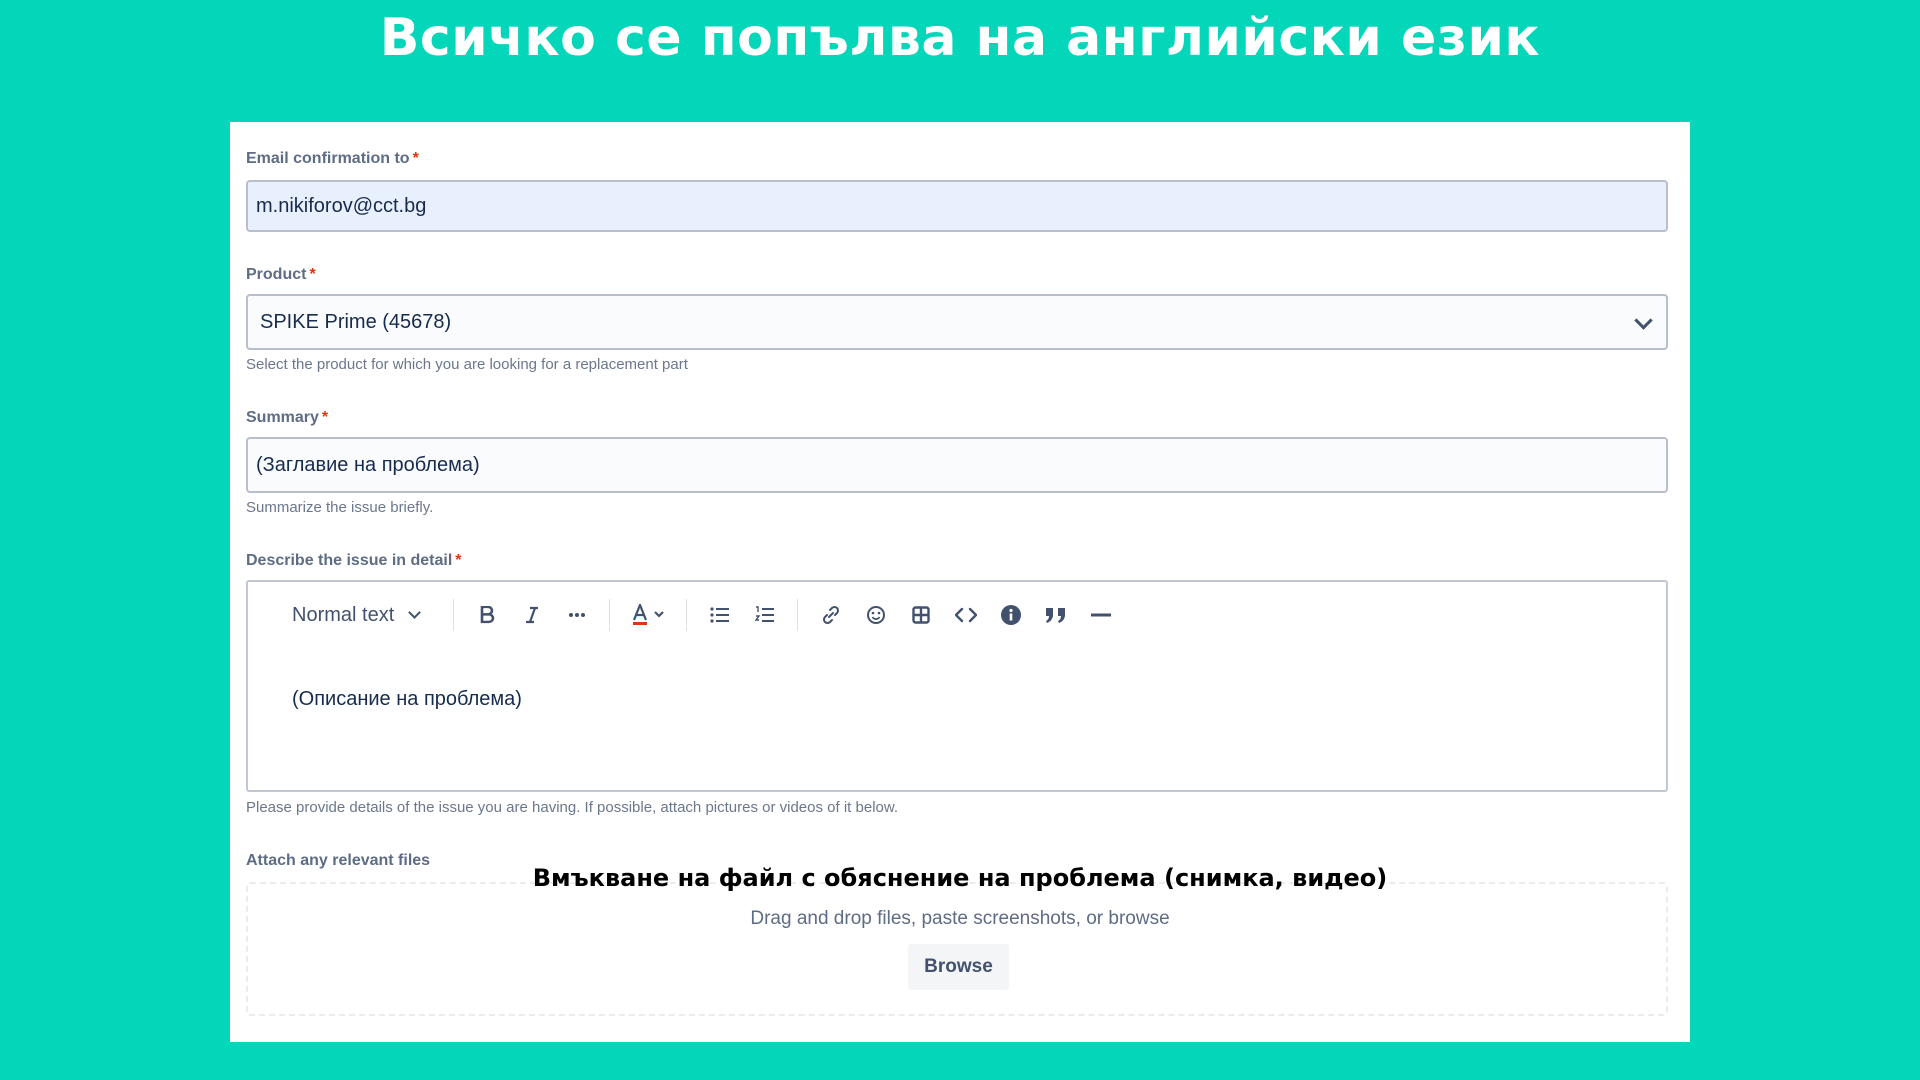 The image size is (1920, 1080). What do you see at coordinates (920, 615) in the screenshot?
I see `table-icon` at bounding box center [920, 615].